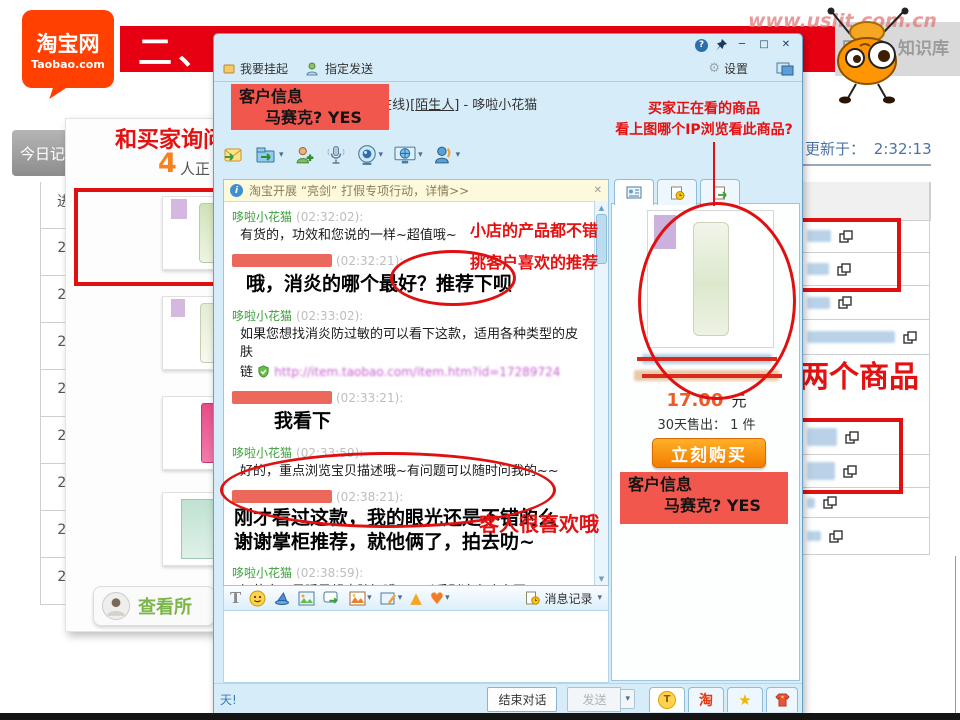 The image size is (960, 720). I want to click on viewed-product-image, so click(710, 279).